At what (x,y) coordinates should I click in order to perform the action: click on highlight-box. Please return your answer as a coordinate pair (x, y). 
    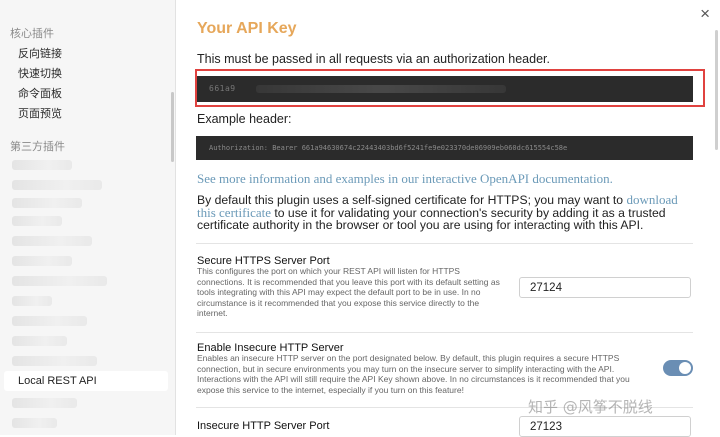
    Looking at the image, I should click on (450, 88).